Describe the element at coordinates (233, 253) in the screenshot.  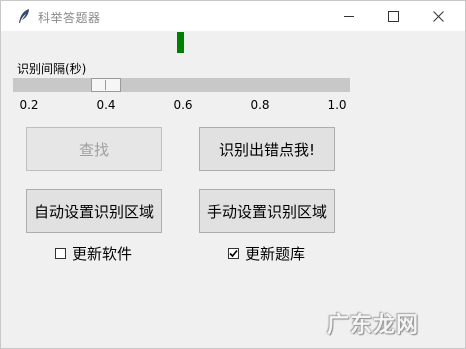
I see `checkbox-checked` at that location.